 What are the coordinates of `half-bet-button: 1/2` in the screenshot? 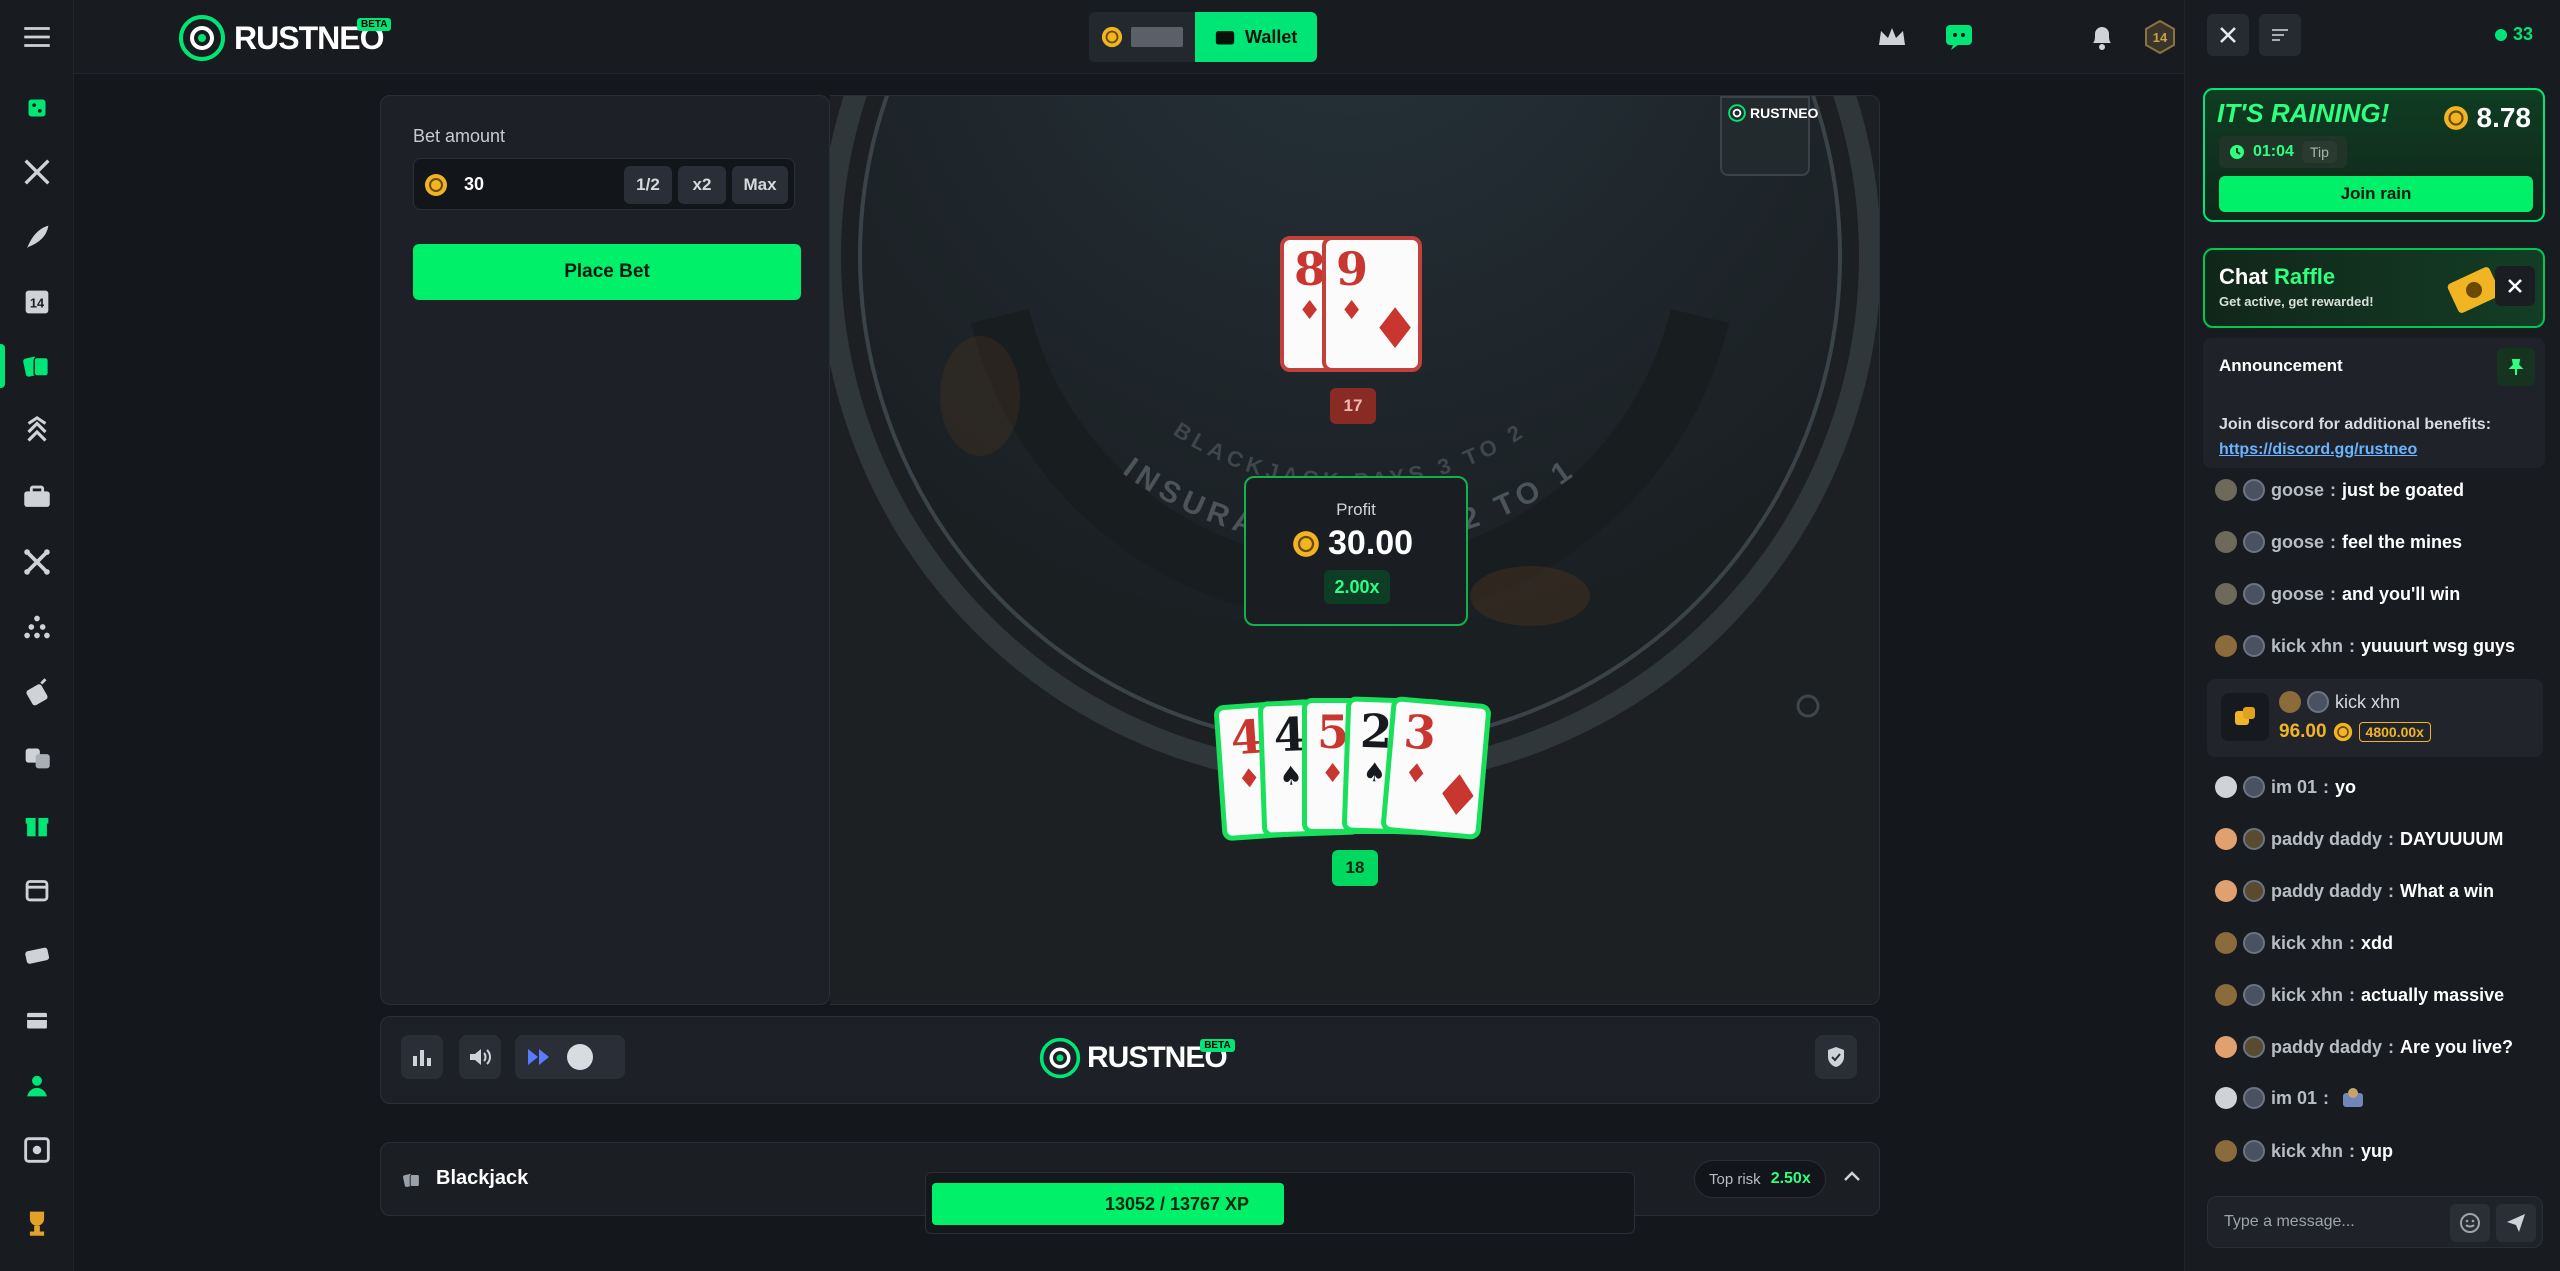 It's located at (648, 185).